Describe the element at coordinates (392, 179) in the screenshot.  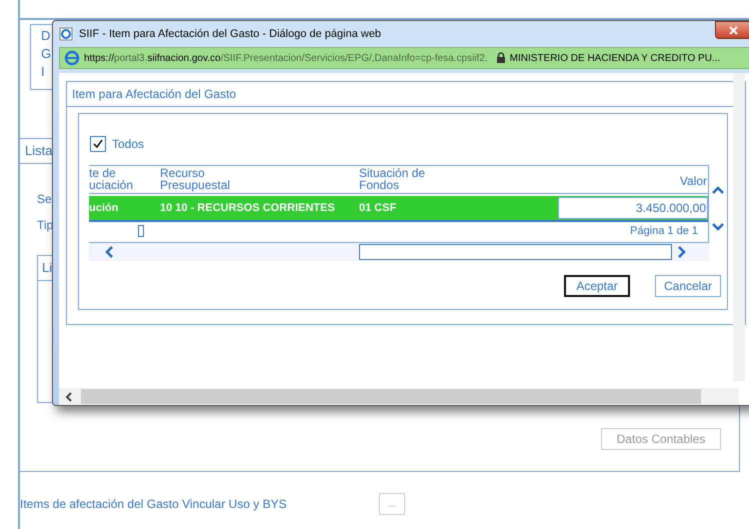
I see `column-header: Situación de Fondos` at that location.